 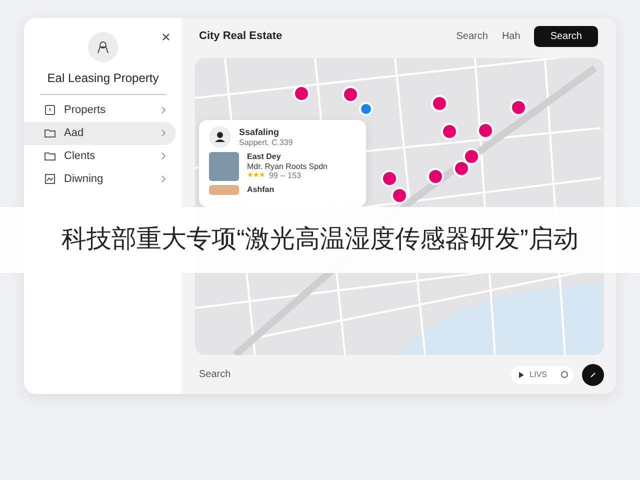 I want to click on sidebar-title: Eal Leasing Property, so click(x=103, y=79).